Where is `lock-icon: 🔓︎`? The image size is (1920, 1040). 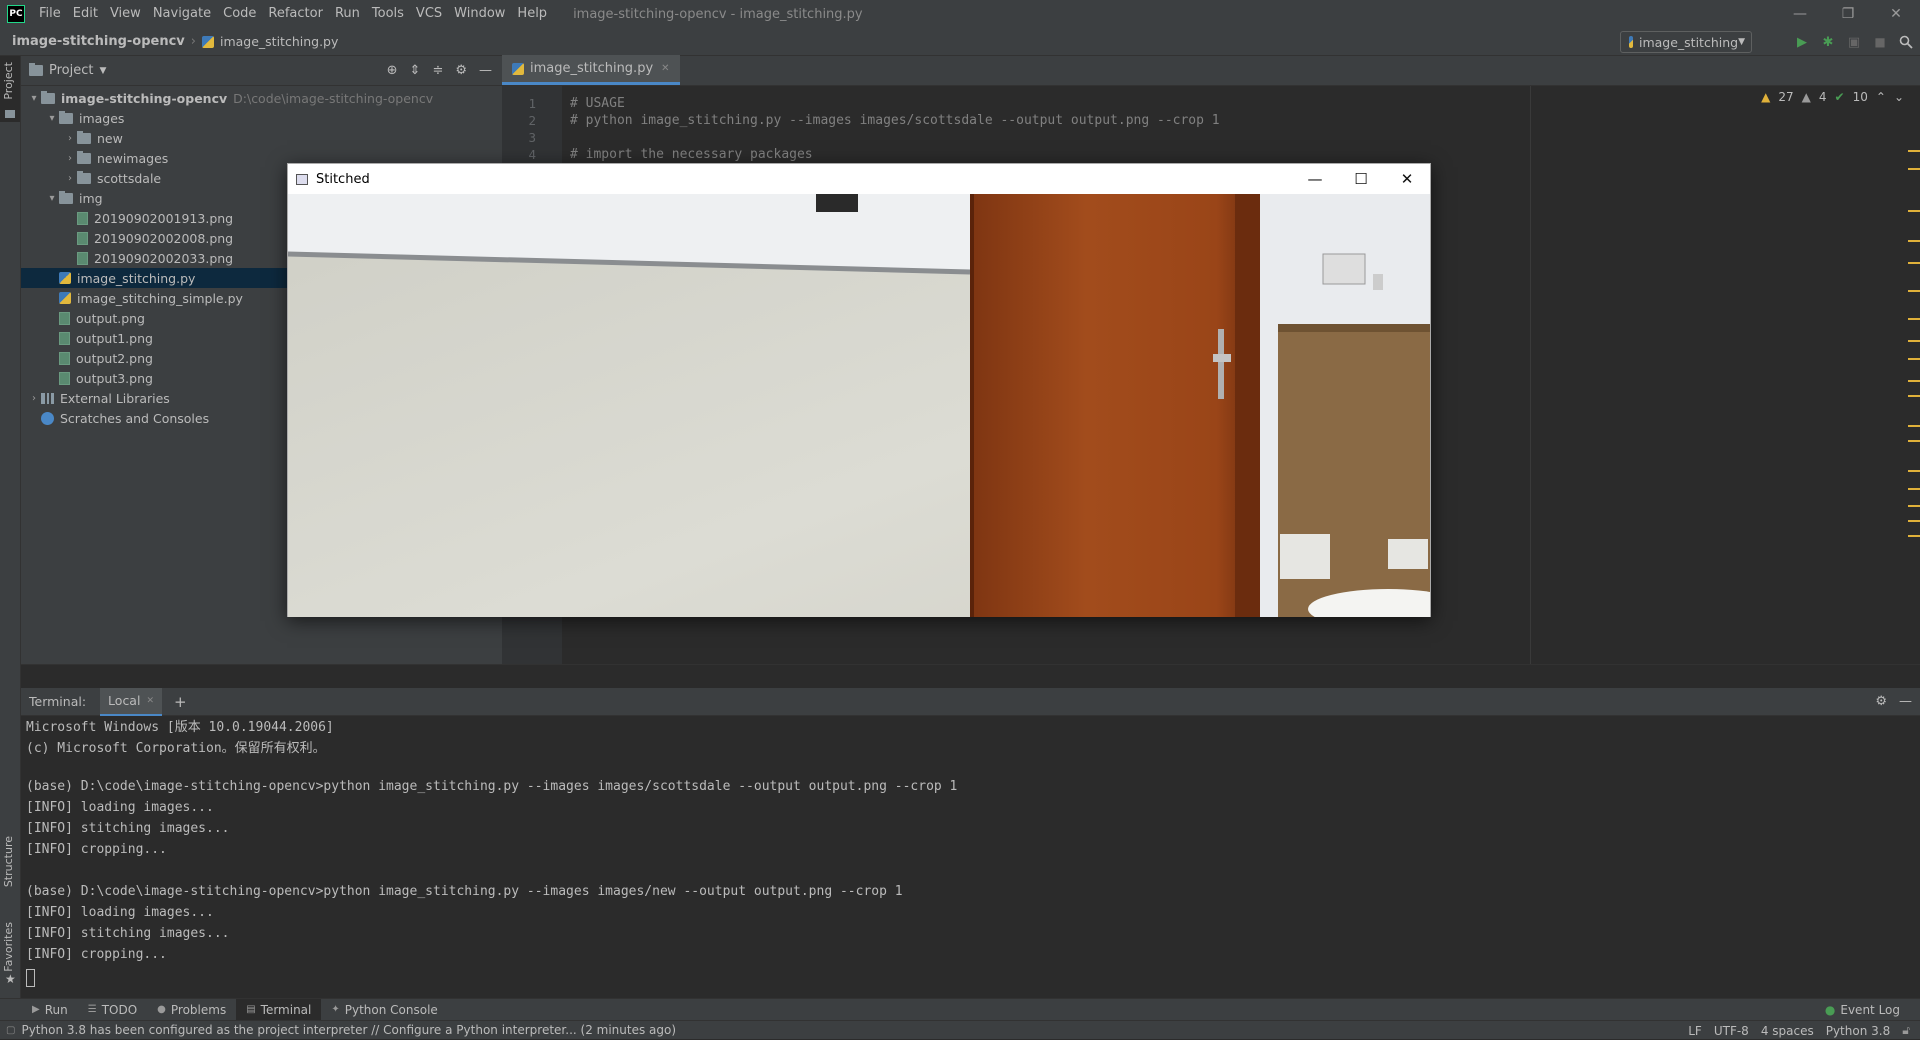 lock-icon: 🔓︎ is located at coordinates (1906, 1030).